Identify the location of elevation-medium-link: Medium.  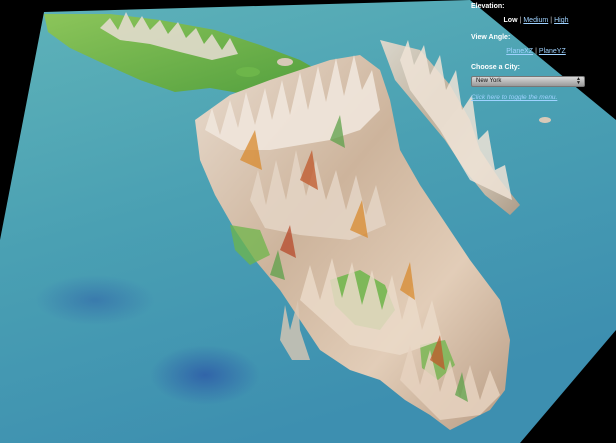
(535, 20).